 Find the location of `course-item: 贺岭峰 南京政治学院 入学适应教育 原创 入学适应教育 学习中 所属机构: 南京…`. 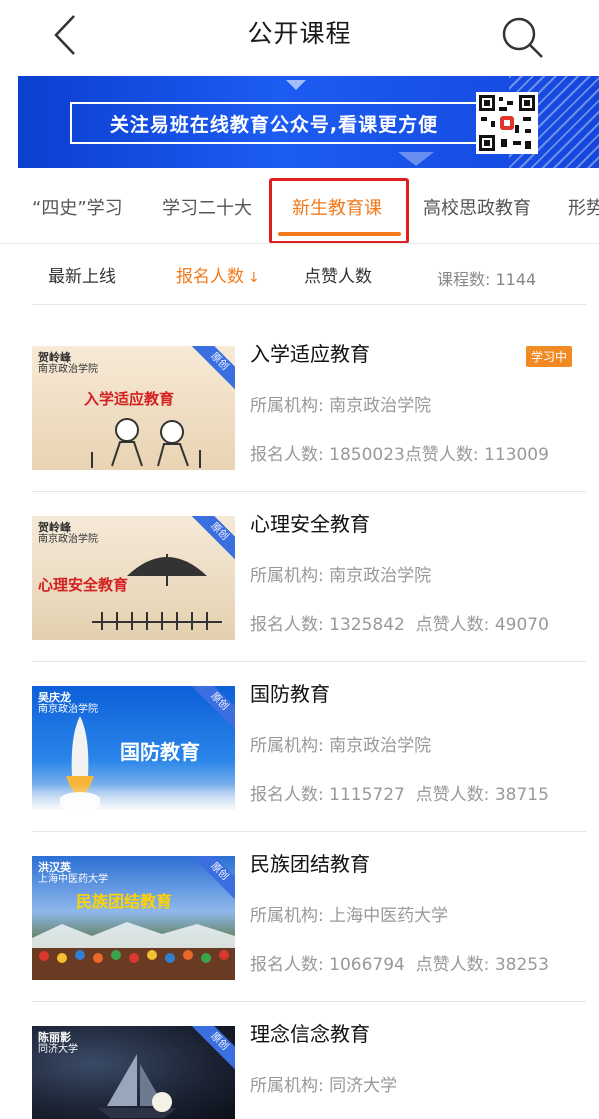

course-item: 贺岭峰 南京政治学院 入学适应教育 原创 入学适应教育 学习中 所属机构: 南京… is located at coordinates (309, 391).